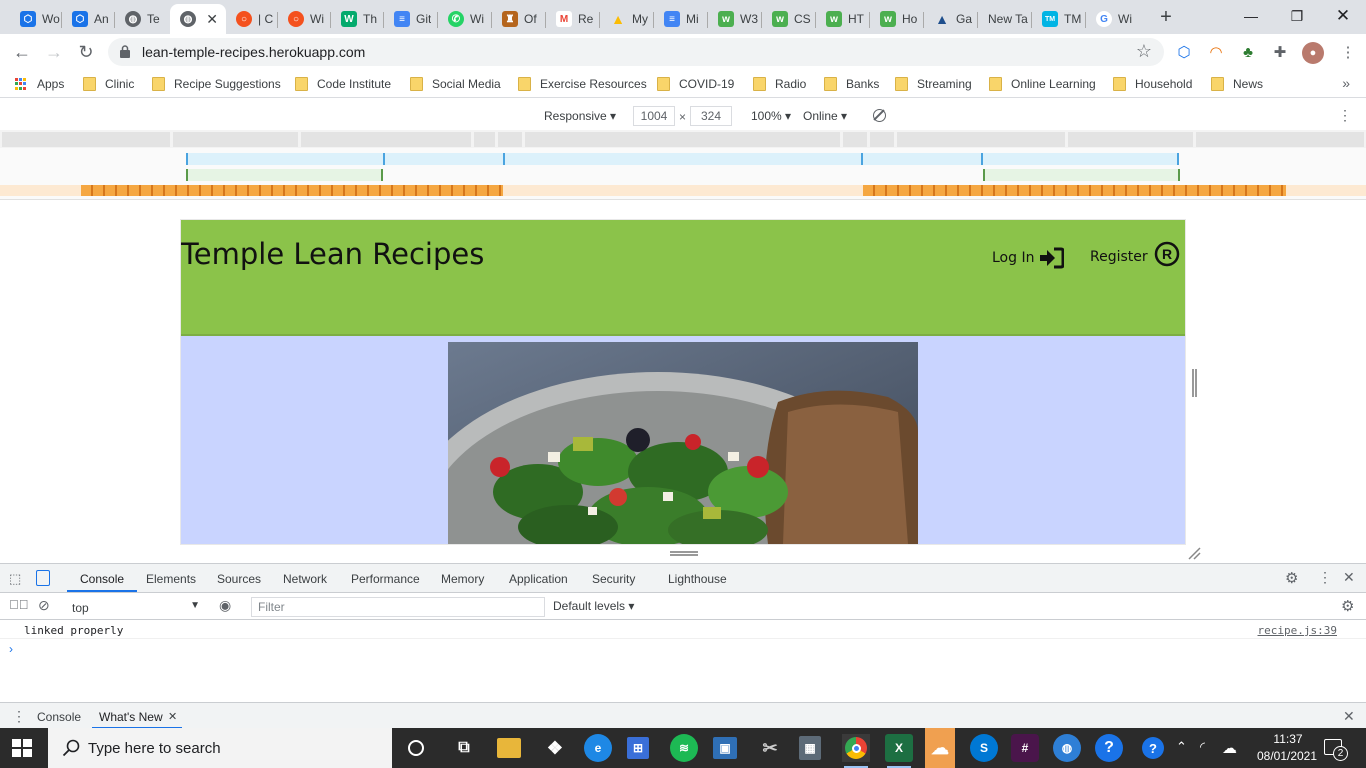  What do you see at coordinates (638, 748) in the screenshot?
I see `store-icon: ⊞` at bounding box center [638, 748].